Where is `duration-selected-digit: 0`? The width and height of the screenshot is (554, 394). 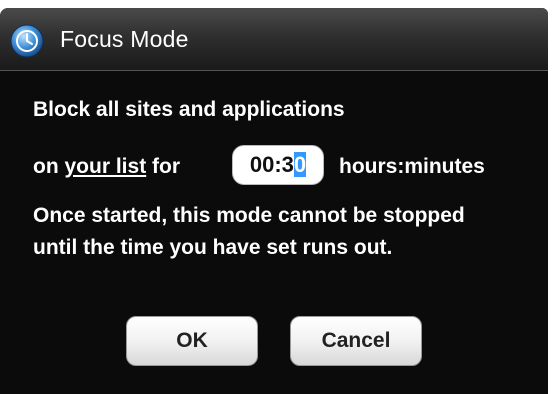
duration-selected-digit: 0 is located at coordinates (300, 164).